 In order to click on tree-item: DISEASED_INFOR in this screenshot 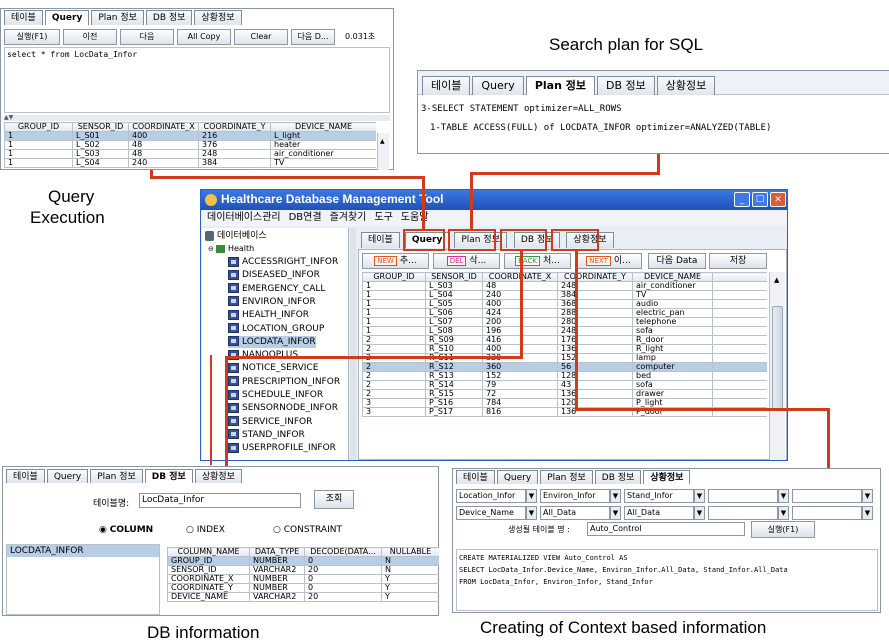, I will do `click(274, 275)`.